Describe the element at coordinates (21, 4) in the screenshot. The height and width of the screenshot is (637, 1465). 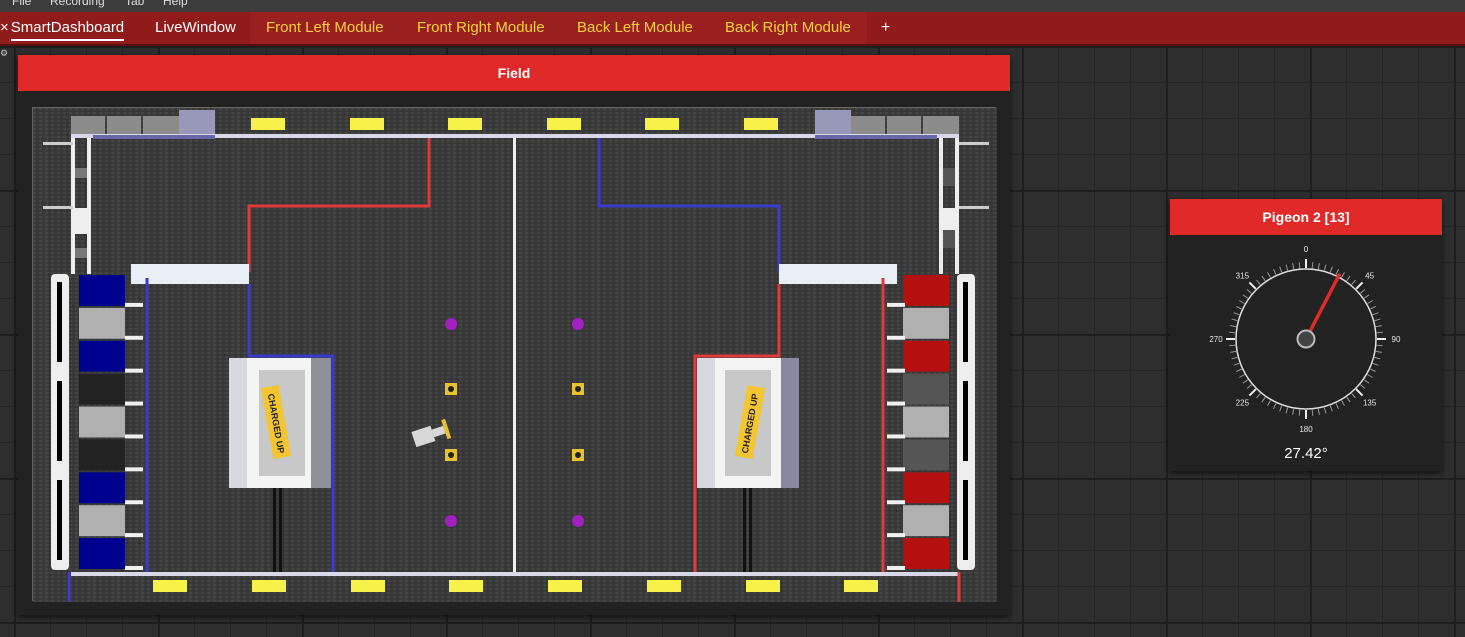
I see `menu-file: File` at that location.